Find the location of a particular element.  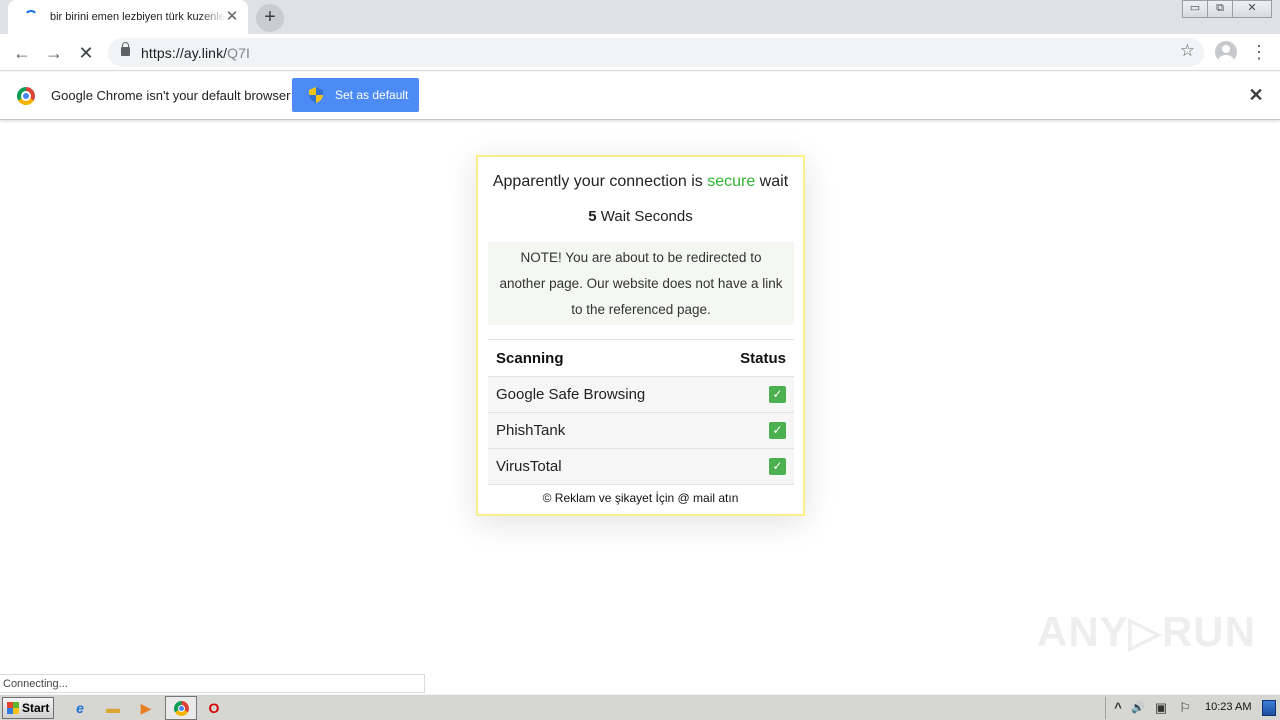

taskbar-clock: 10:23 AM is located at coordinates (1228, 707).